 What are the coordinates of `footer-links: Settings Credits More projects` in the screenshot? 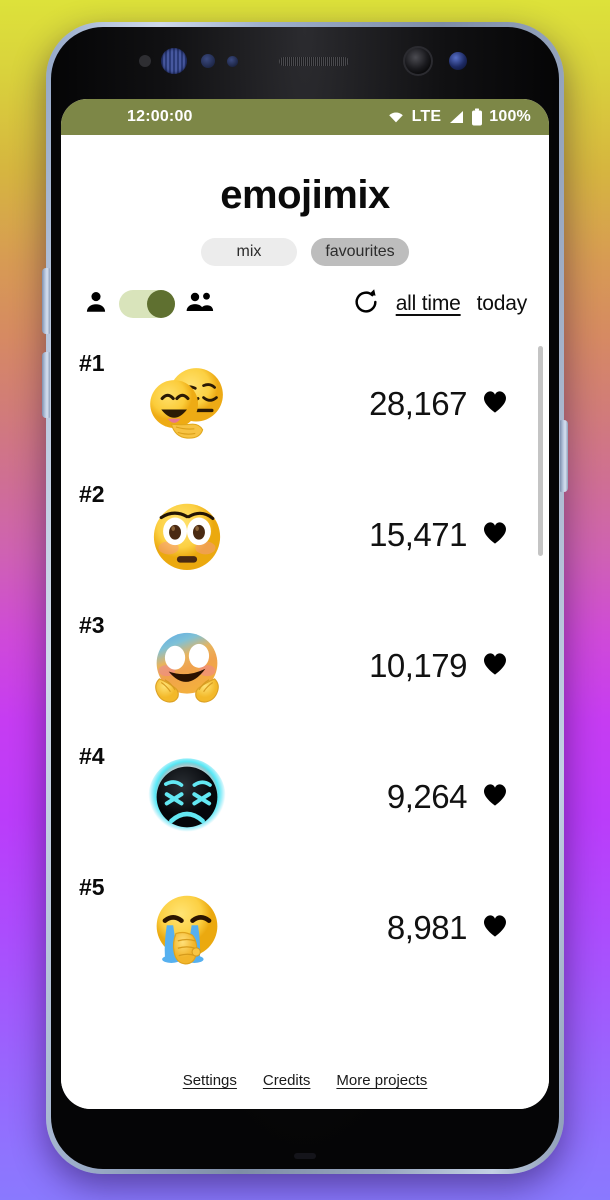 It's located at (305, 1090).